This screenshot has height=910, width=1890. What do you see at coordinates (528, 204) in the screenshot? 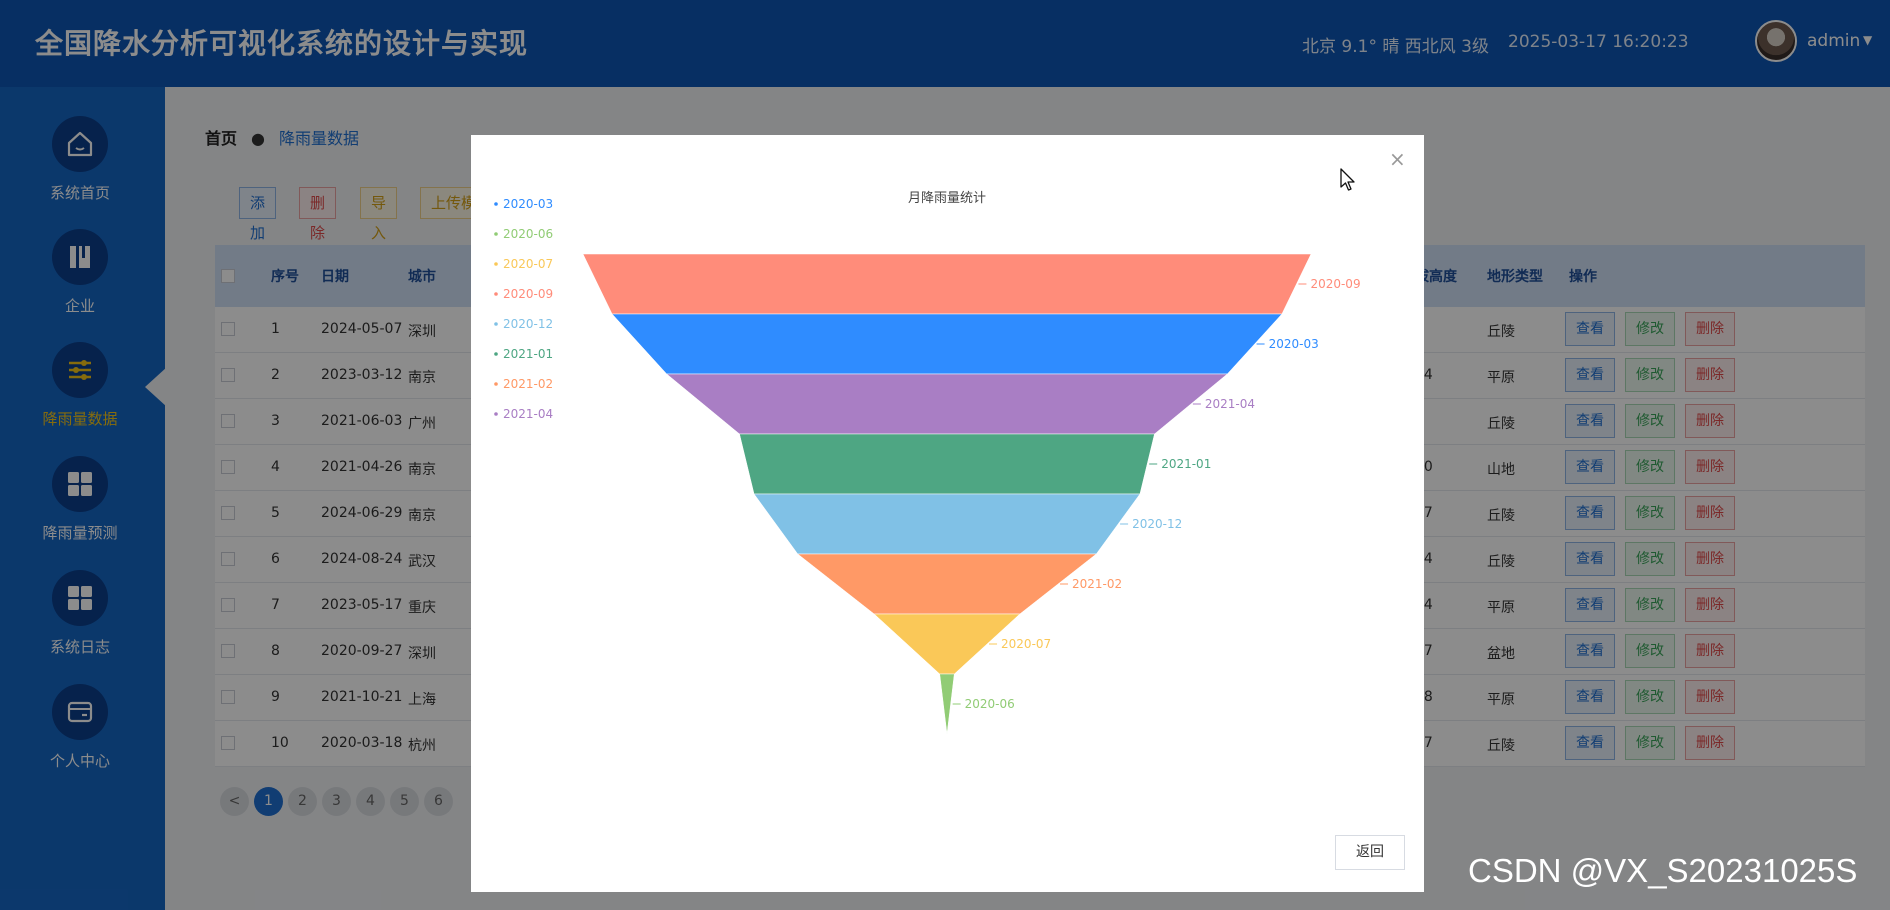
I see `legend-item: 2020-03` at bounding box center [528, 204].